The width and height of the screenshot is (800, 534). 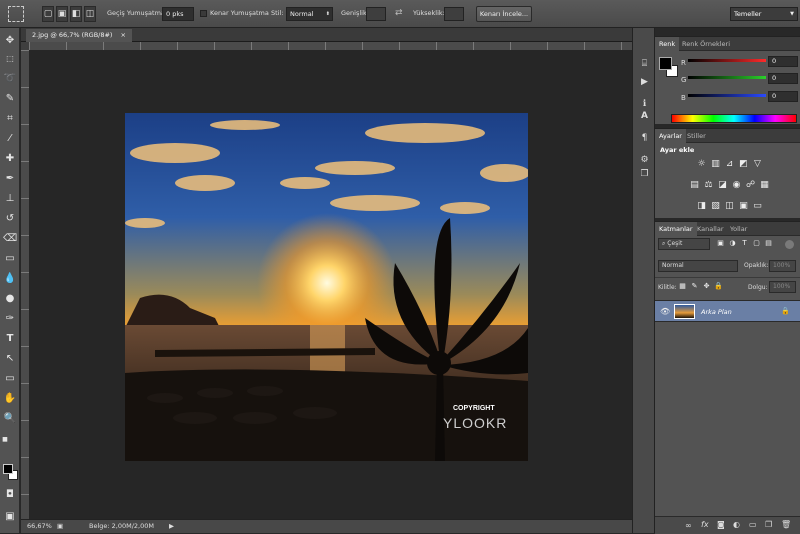 I want to click on paragraph-icon: ¶, so click(x=644, y=138).